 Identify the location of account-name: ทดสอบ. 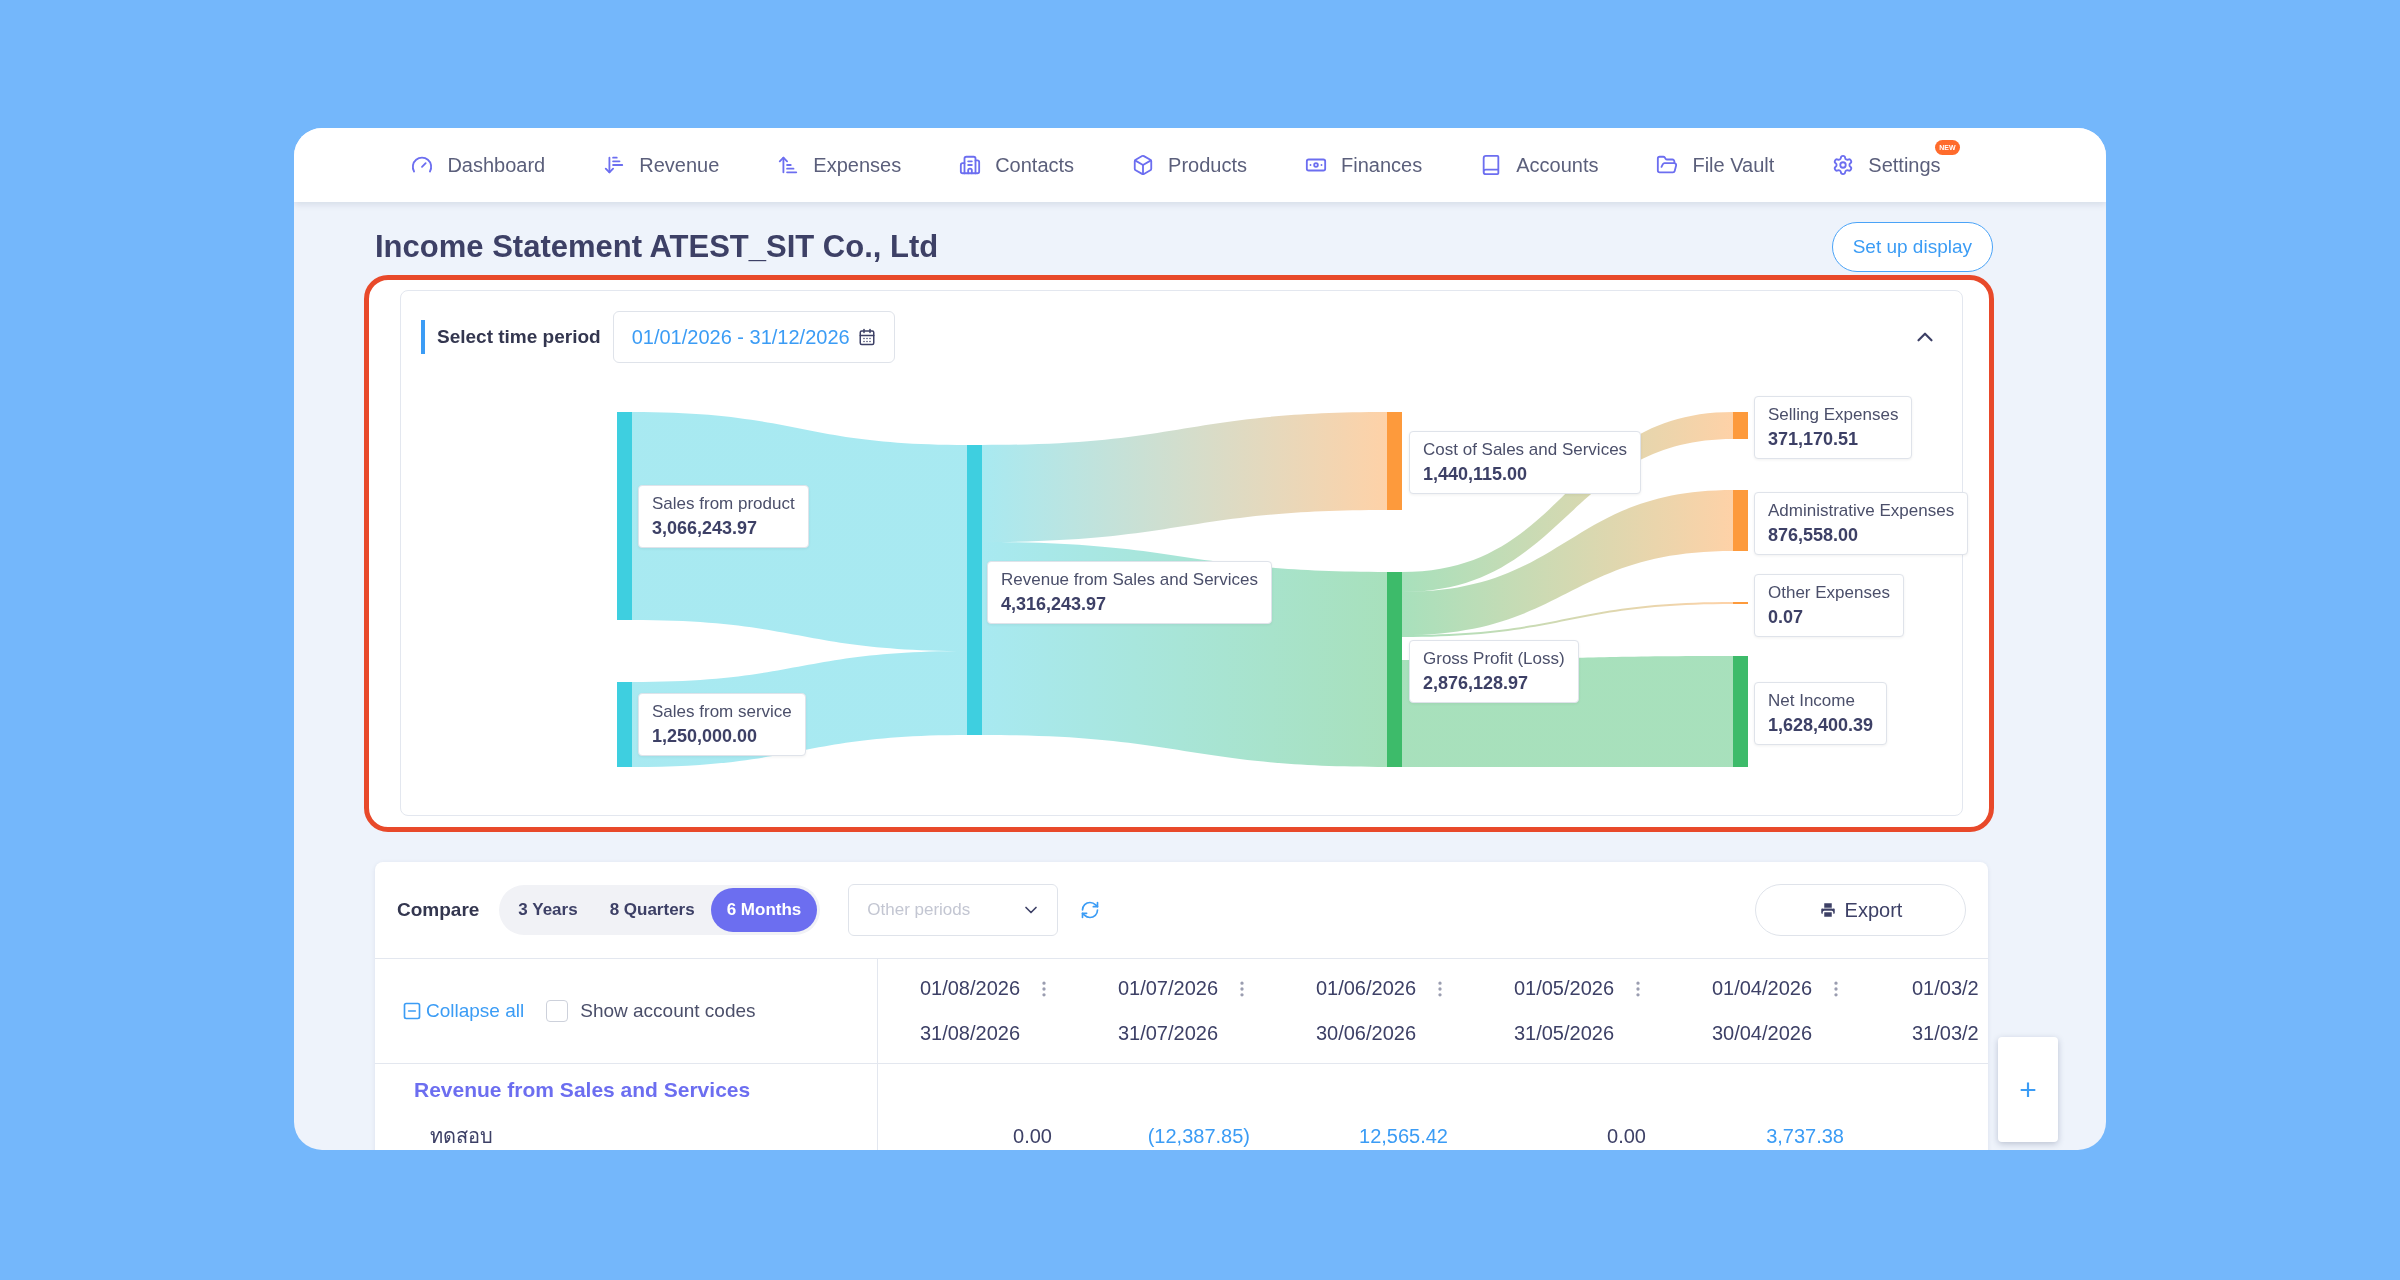
(626, 1133).